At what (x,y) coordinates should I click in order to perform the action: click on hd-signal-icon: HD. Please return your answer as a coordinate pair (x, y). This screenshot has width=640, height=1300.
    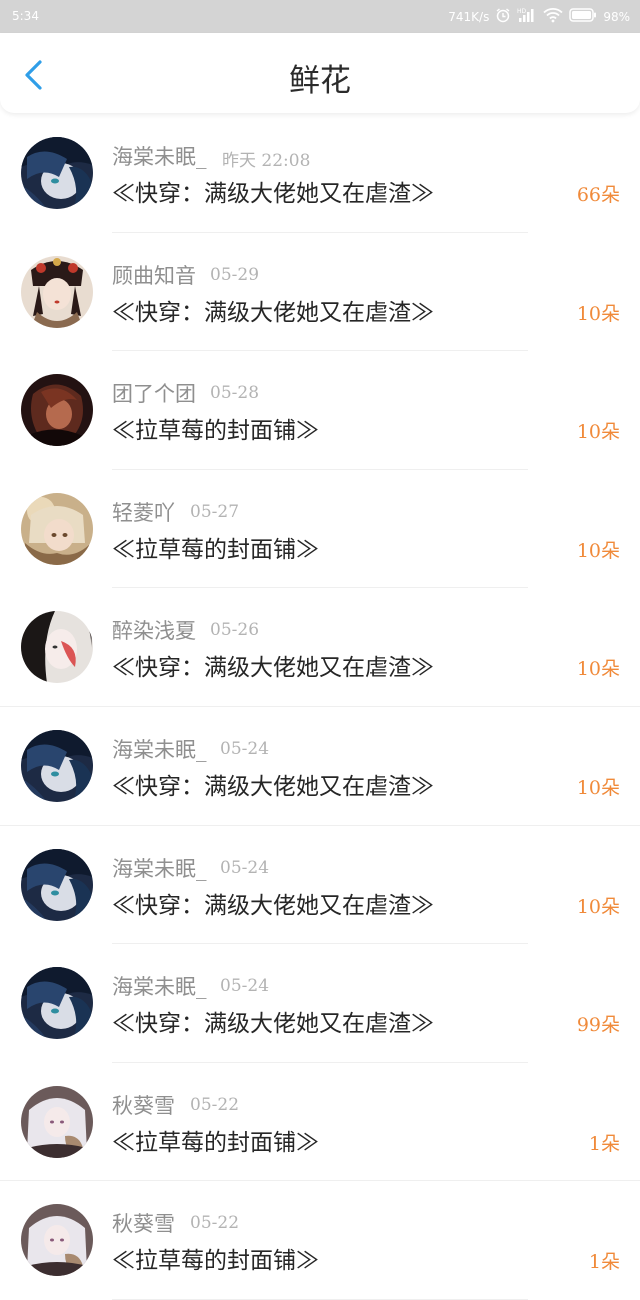
    Looking at the image, I should click on (527, 16).